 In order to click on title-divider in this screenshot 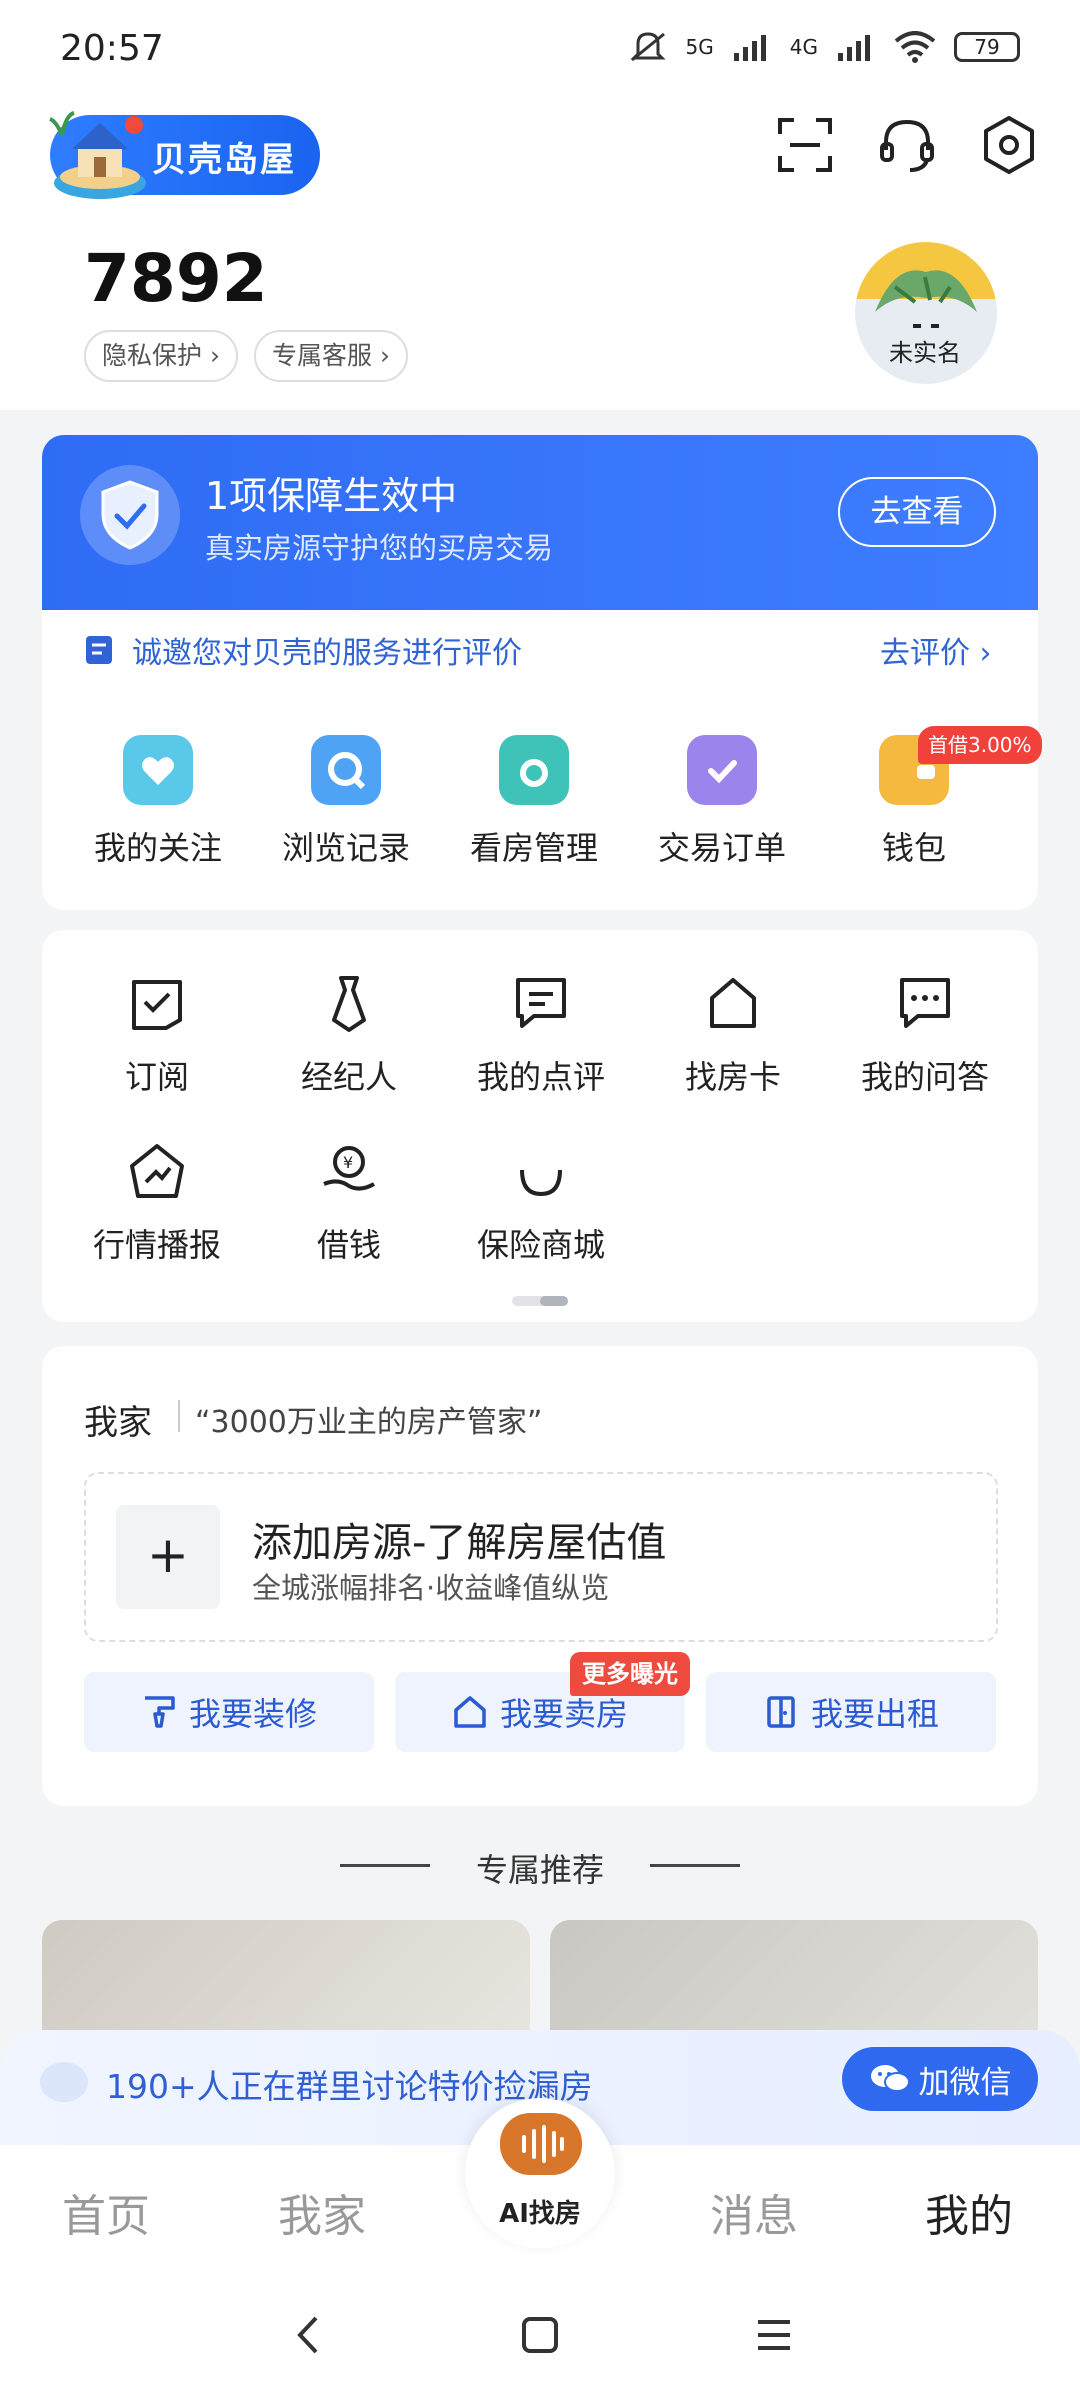, I will do `click(179, 1416)`.